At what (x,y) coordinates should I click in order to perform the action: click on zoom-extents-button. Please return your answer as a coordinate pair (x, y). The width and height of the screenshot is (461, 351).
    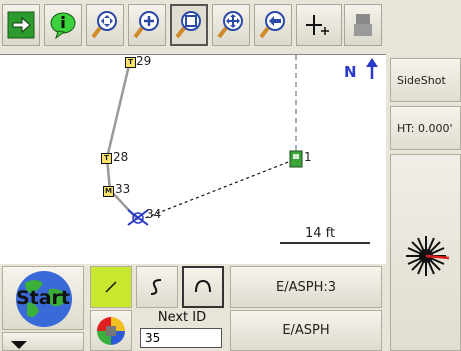
    Looking at the image, I should click on (105, 25).